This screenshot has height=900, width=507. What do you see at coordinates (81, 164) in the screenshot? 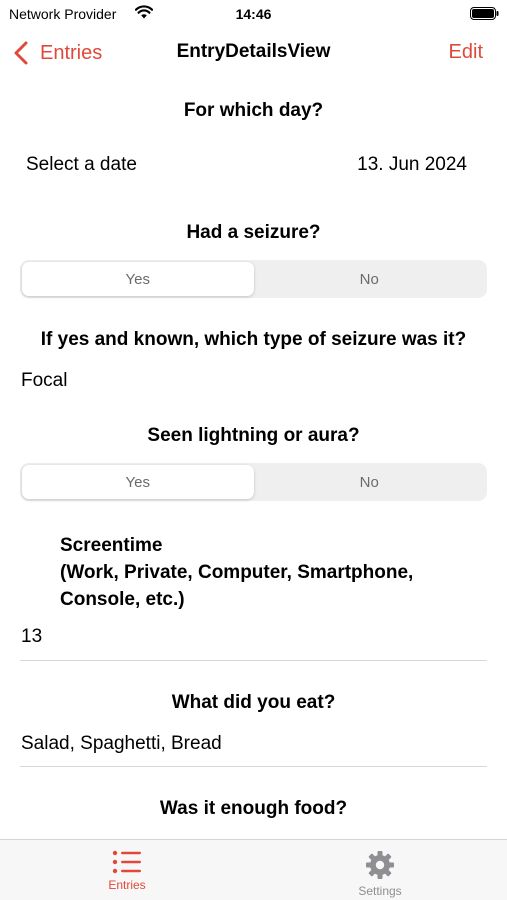
I see `date-label: Select a date` at bounding box center [81, 164].